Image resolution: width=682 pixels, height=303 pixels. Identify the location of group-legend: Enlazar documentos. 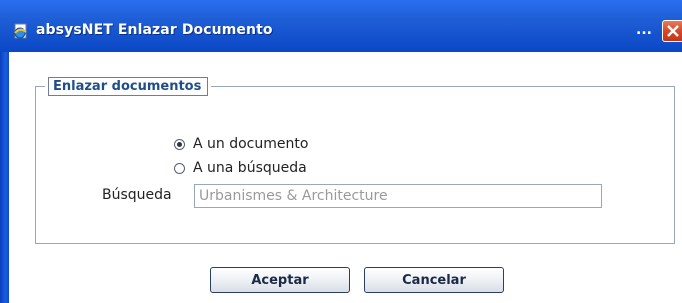
(128, 86).